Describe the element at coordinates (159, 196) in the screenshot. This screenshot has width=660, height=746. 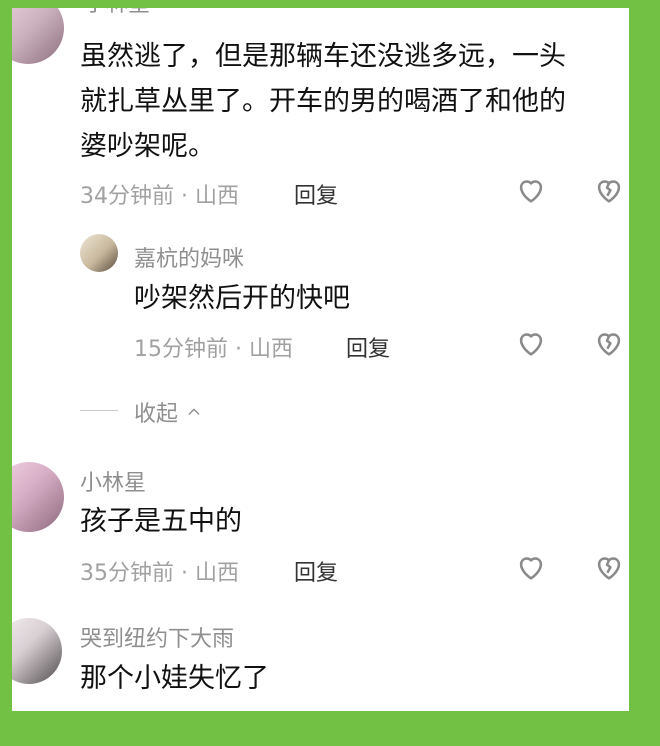
I see `comment-meta: 34分钟前 · 山西` at that location.